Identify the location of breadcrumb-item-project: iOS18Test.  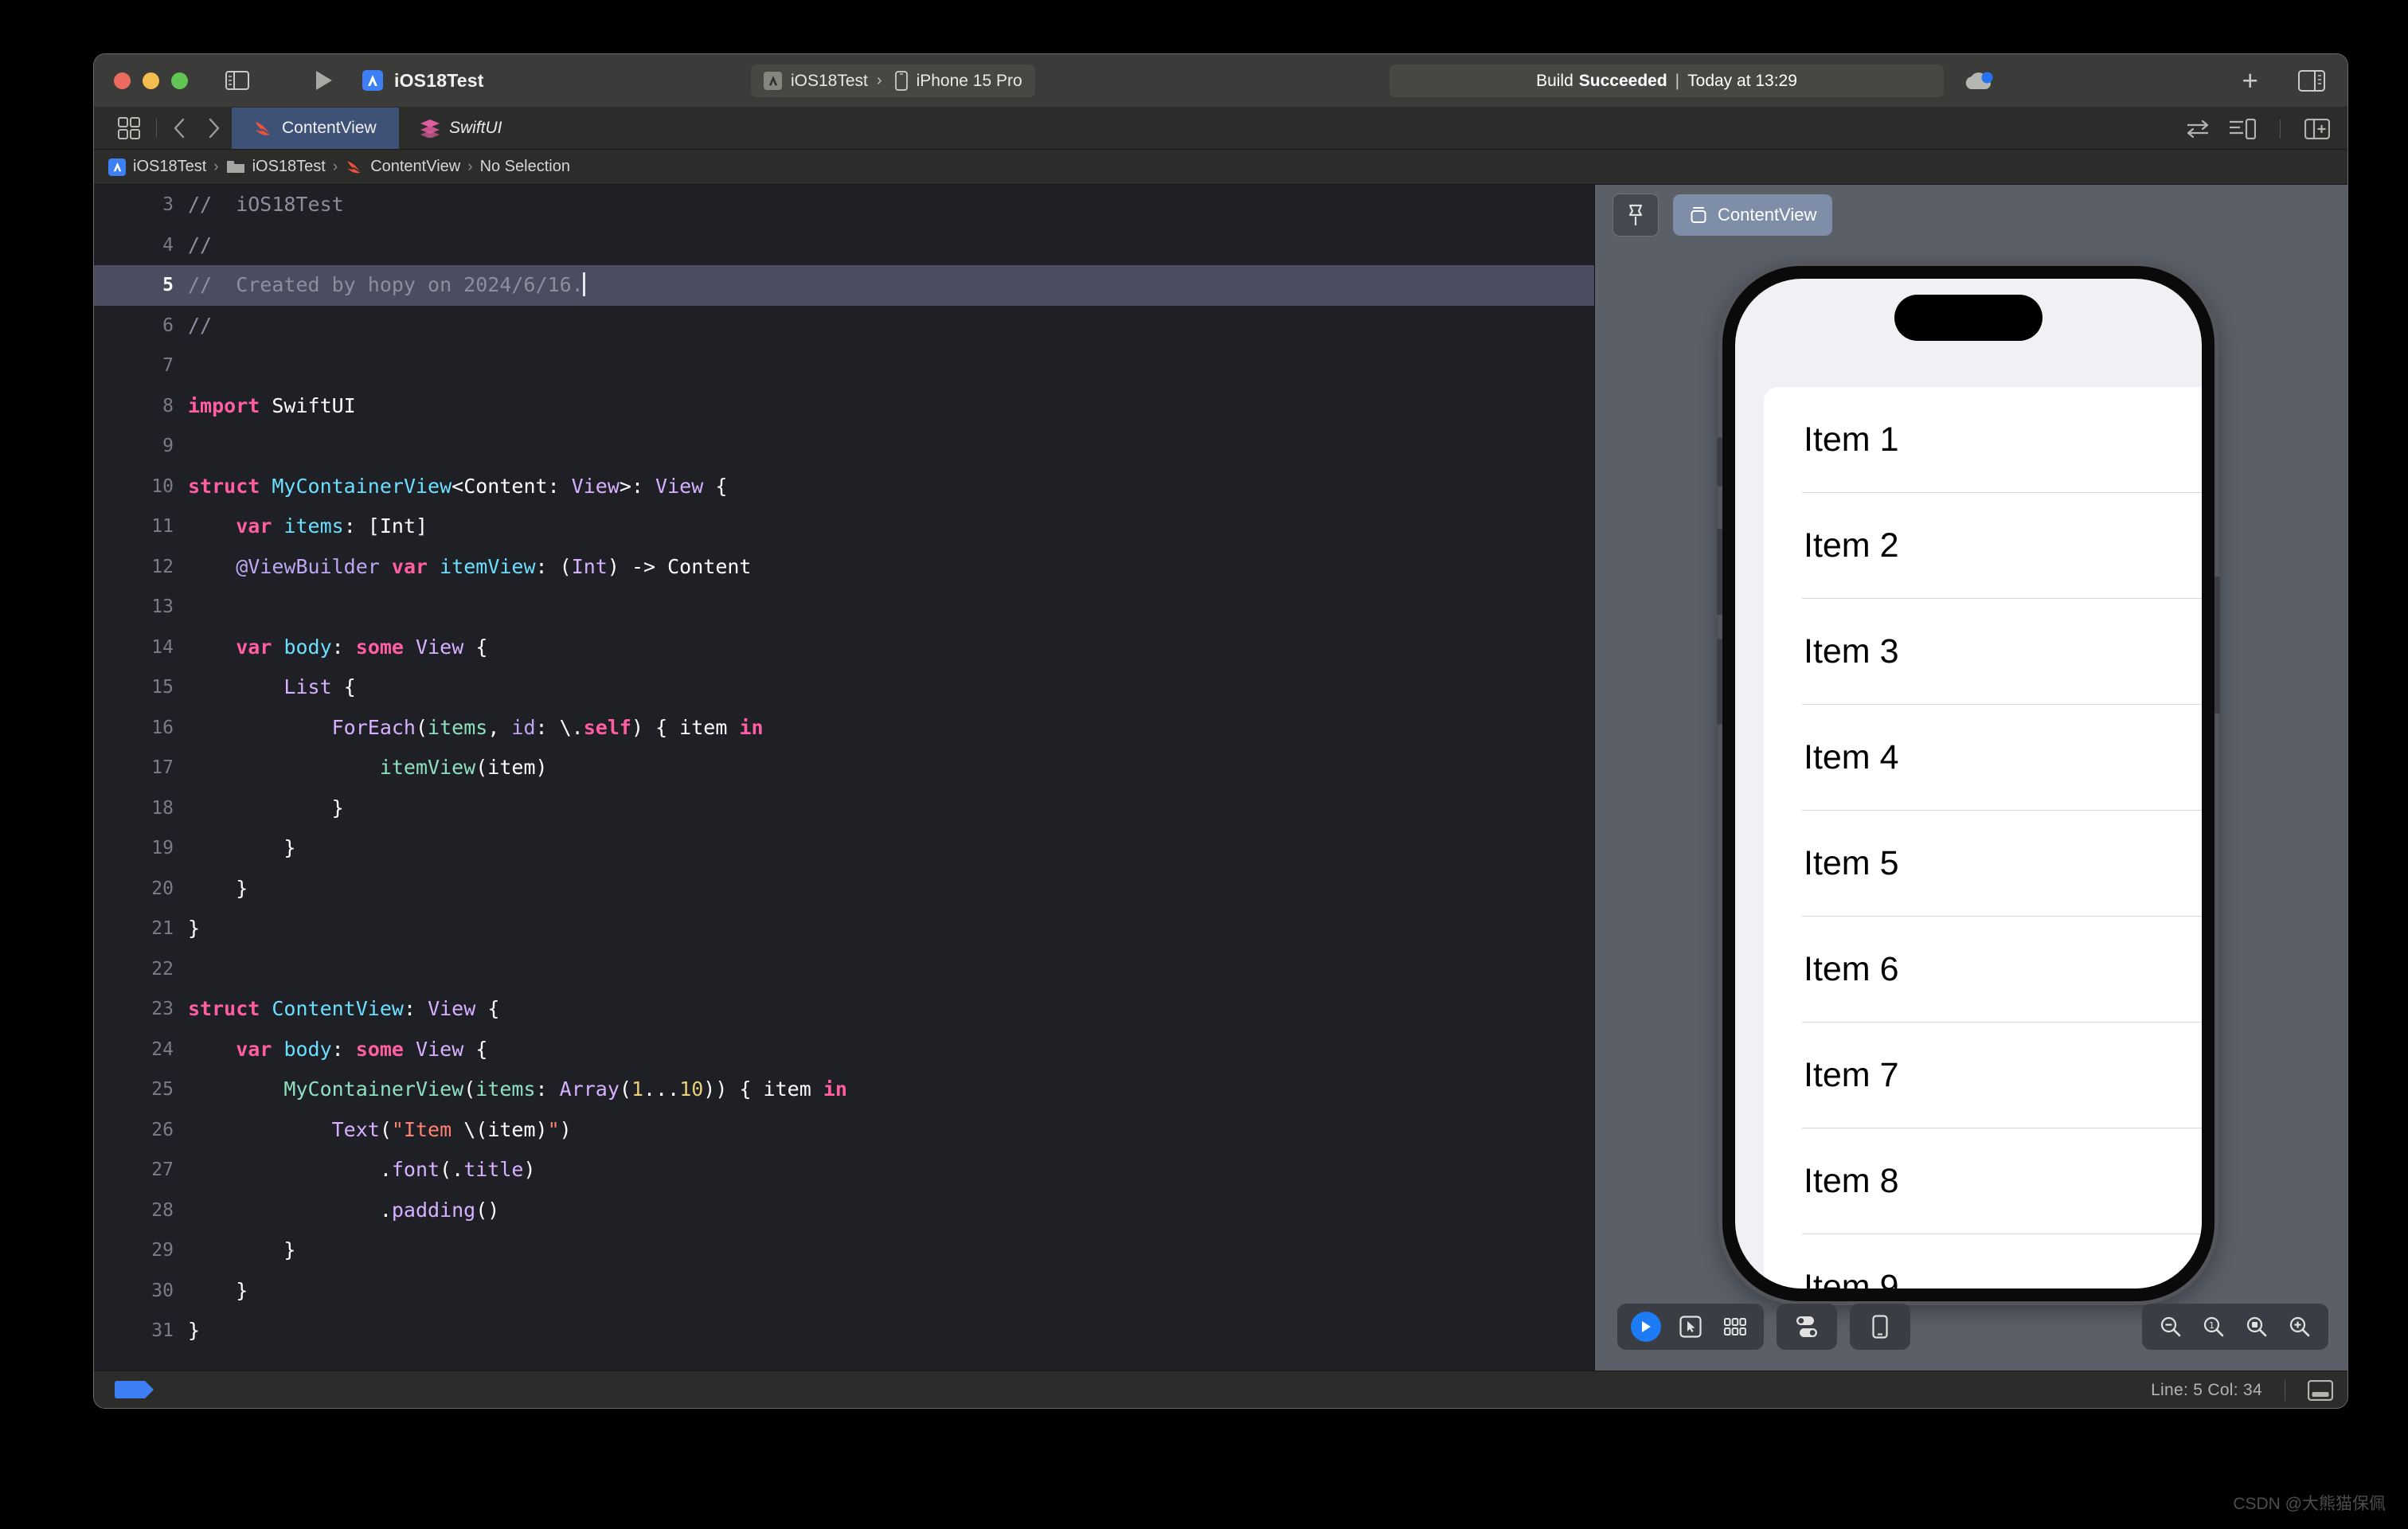
(157, 167).